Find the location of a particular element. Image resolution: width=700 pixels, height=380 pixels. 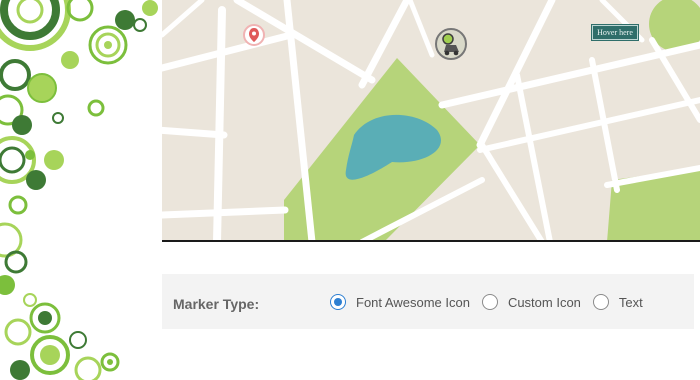

radio-text: Text is located at coordinates (617, 302).